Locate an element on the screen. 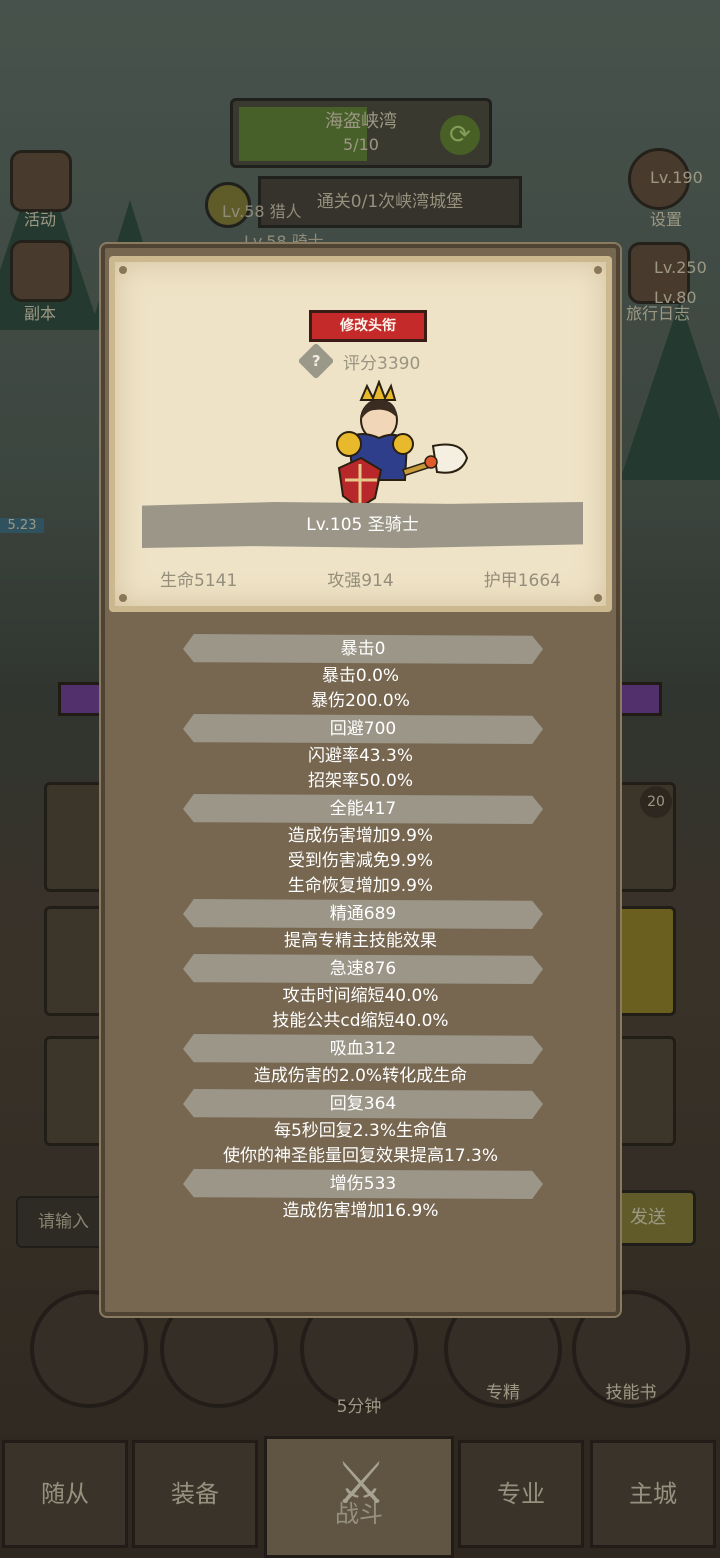 The height and width of the screenshot is (1558, 720). stat-attack-power: 攻强914 is located at coordinates (360, 581).